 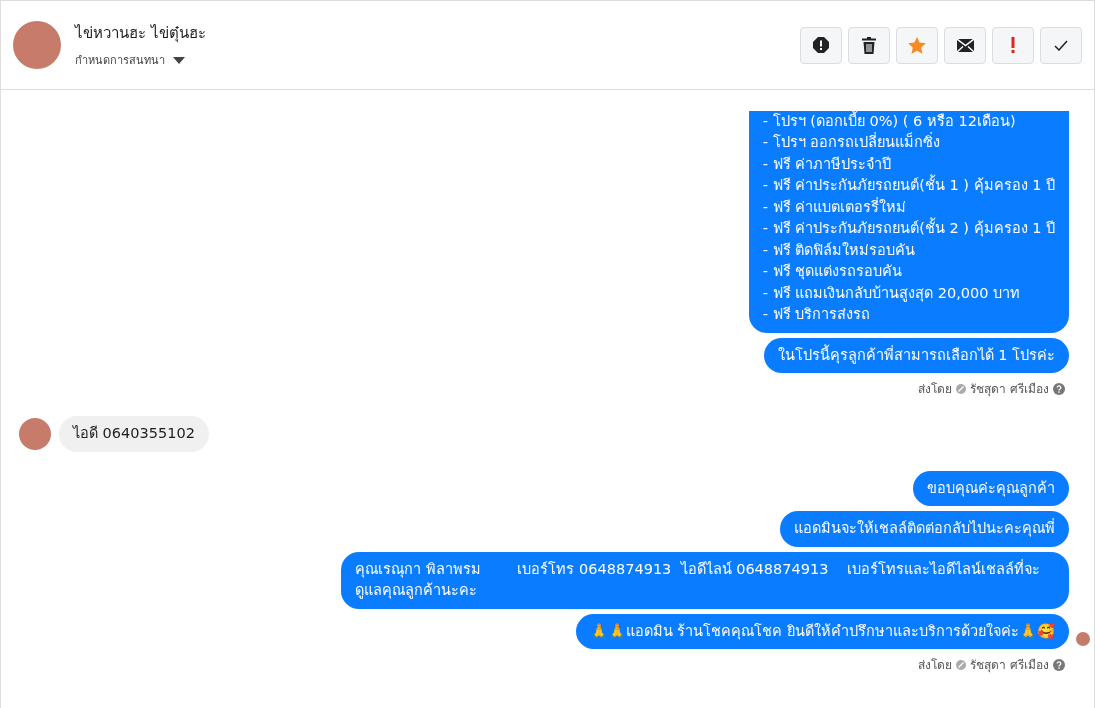 What do you see at coordinates (924, 529) in the screenshot?
I see `sent-message-bubble: แอดมินจะให้เชลล์ติดต่อกลับไปนะคะคุณพี่` at bounding box center [924, 529].